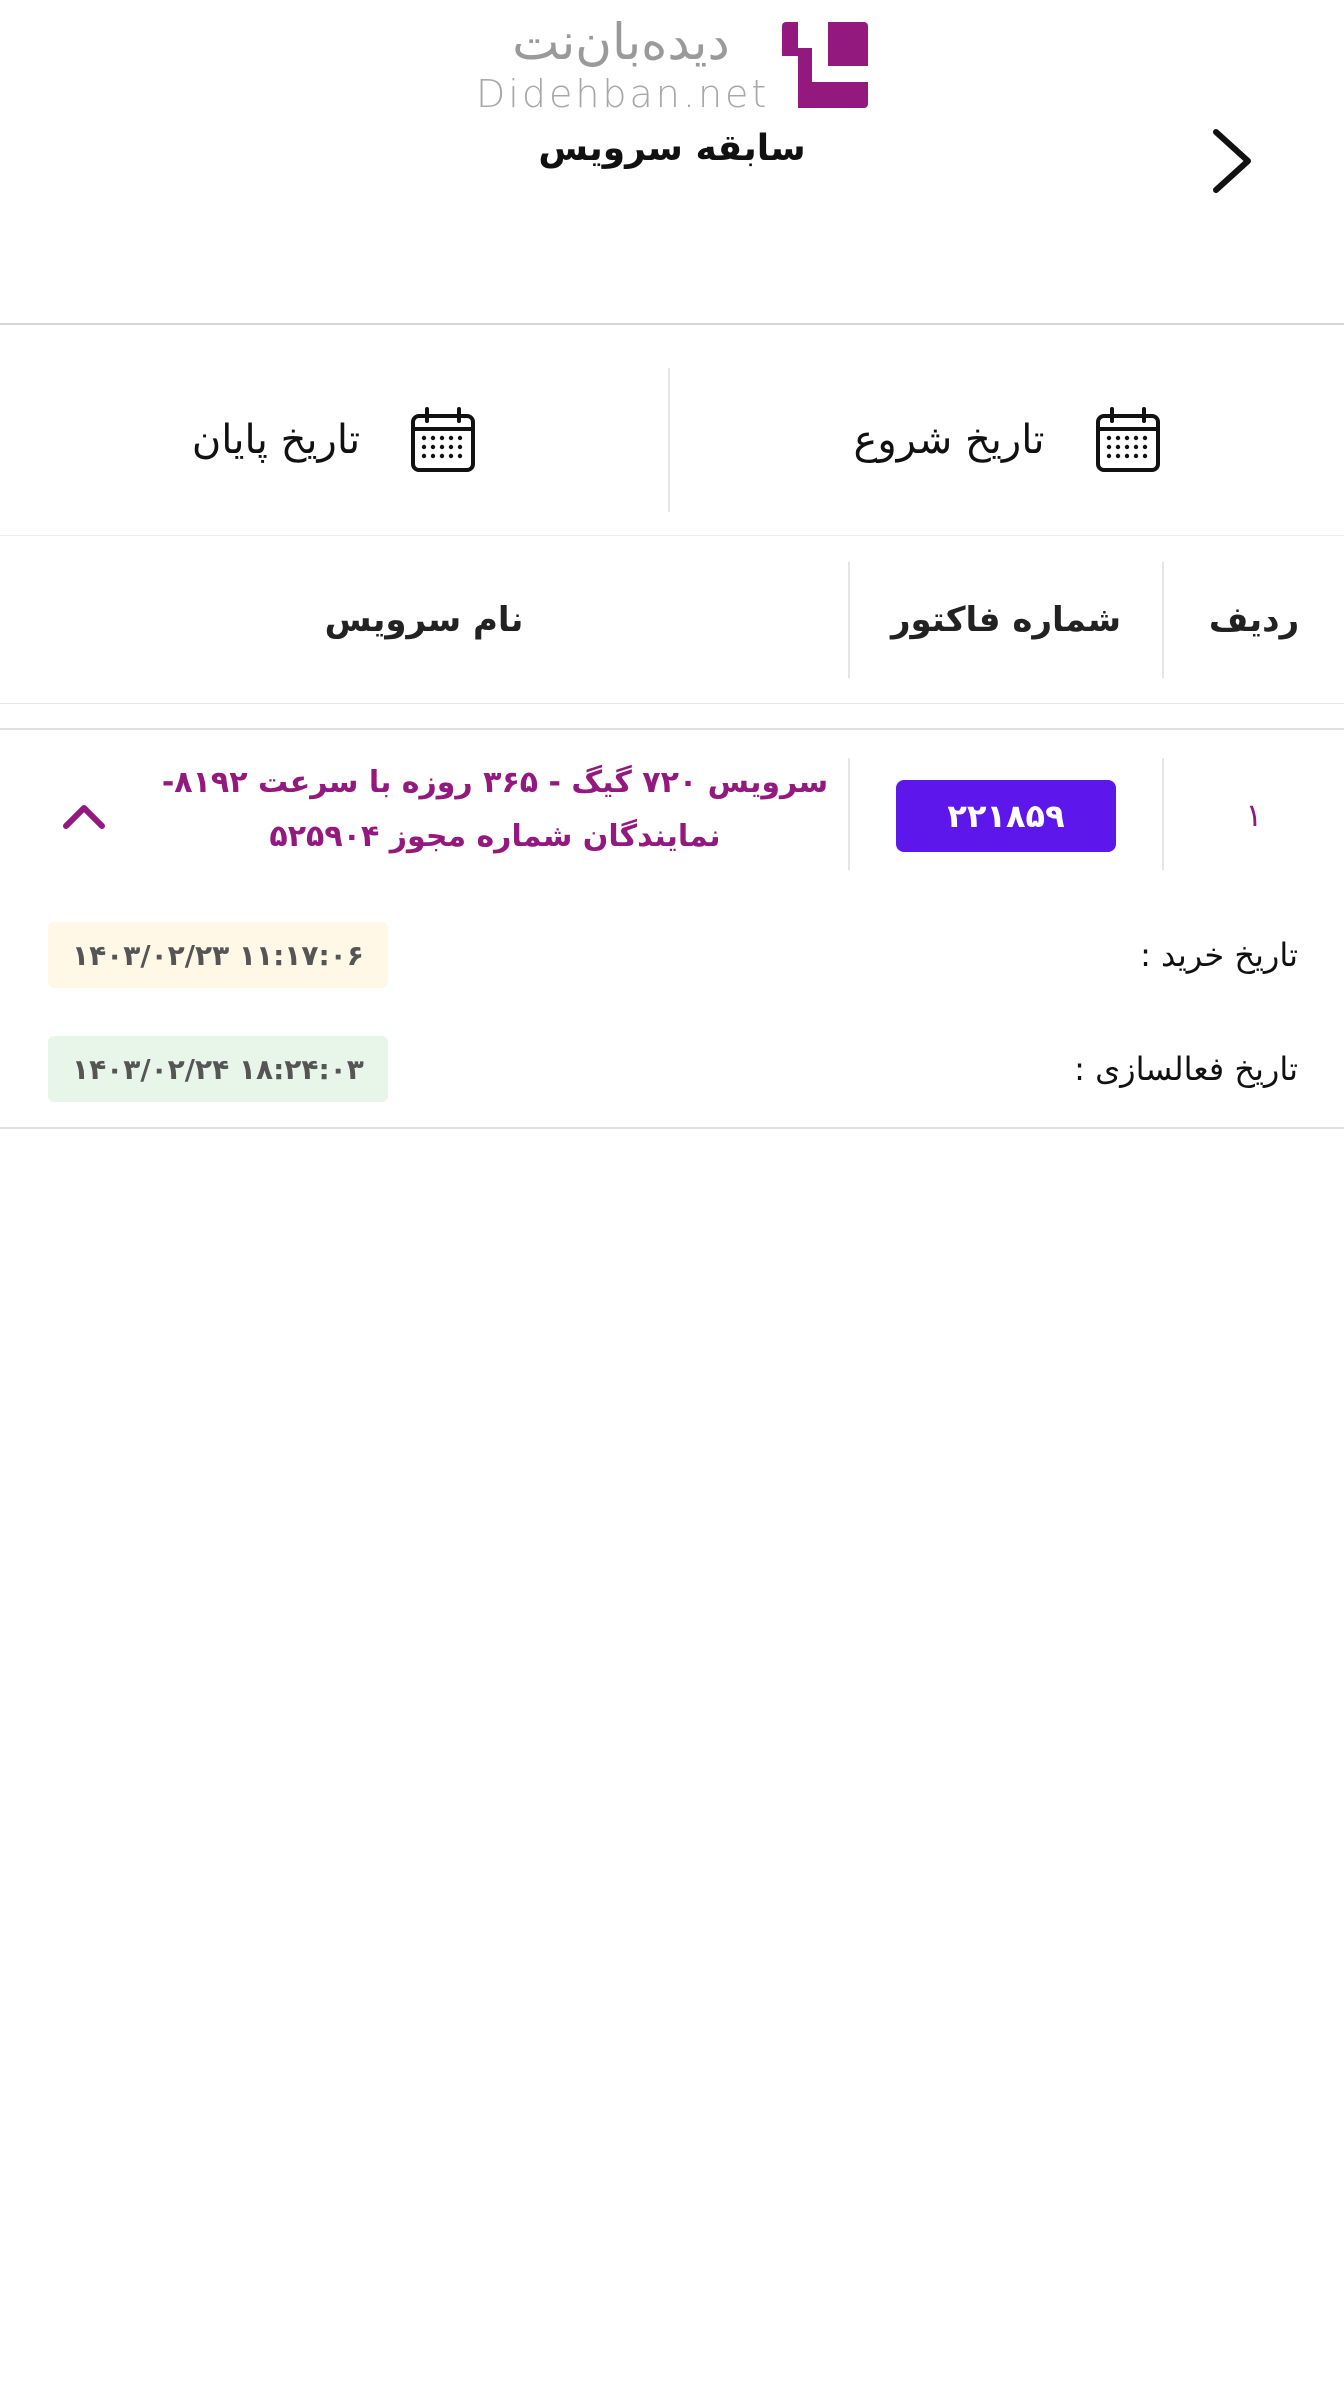 This screenshot has height=2389, width=1344. Describe the element at coordinates (949, 440) in the screenshot. I see `start-date-label: تاریخ شروع` at that location.